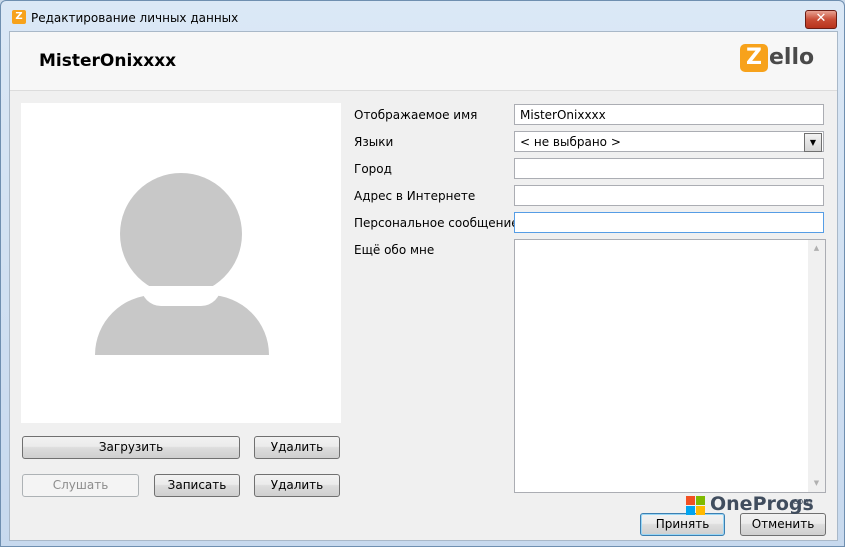  I want to click on languages-select: < не выбрано > ▼, so click(669, 141).